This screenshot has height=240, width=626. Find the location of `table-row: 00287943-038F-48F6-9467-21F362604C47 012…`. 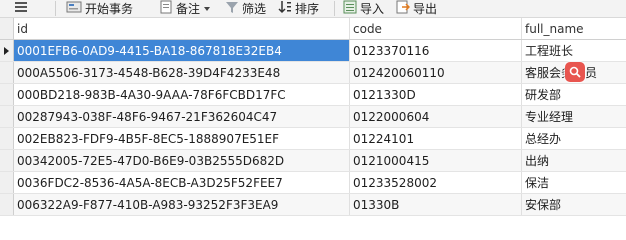

table-row: 00287943-038F-48F6-9467-21F362604C47 012… is located at coordinates (313, 117).